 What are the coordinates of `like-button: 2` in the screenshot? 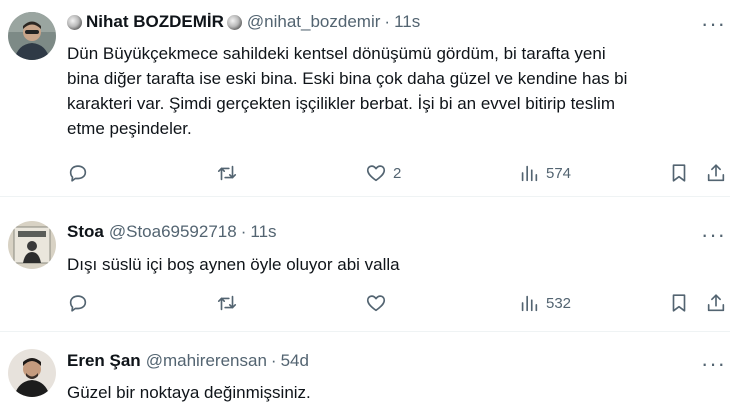 It's located at (383, 173).